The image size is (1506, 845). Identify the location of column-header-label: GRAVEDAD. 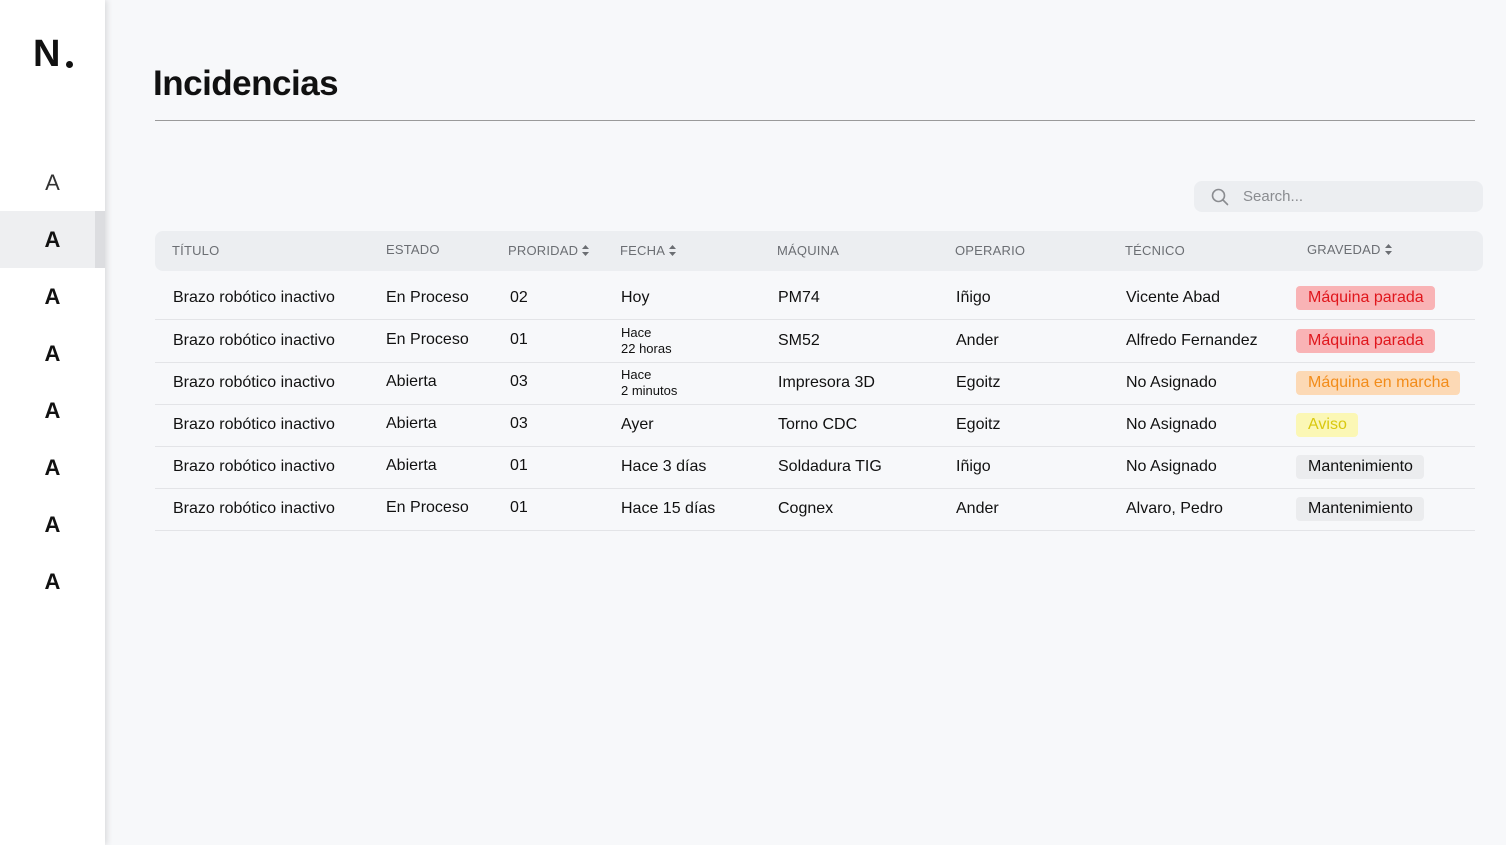
(1344, 249).